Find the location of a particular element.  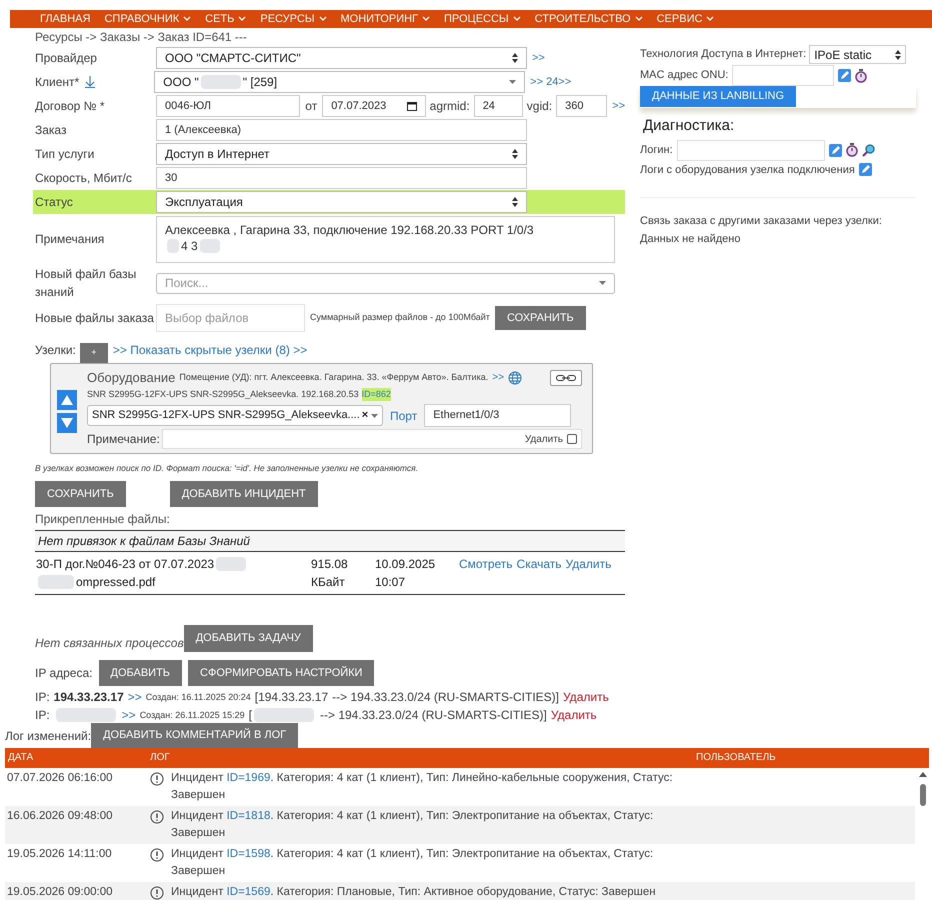

agrmid-field: 24 is located at coordinates (498, 106).